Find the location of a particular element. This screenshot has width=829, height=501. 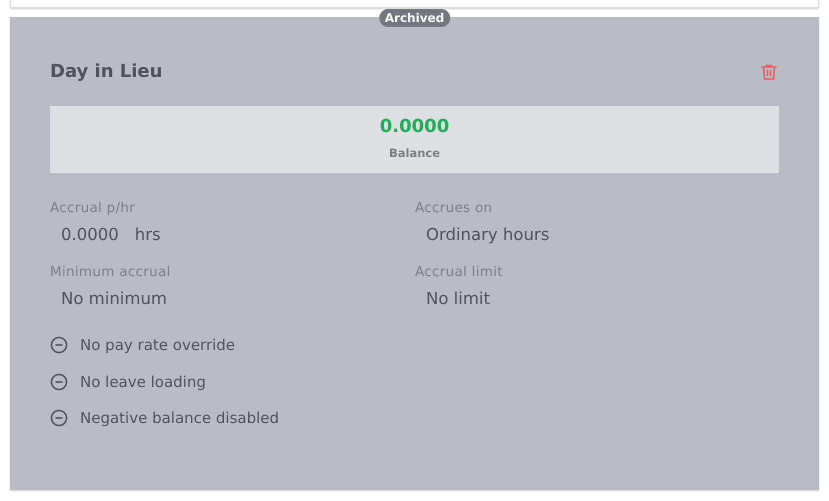

field-label: Accrual limit is located at coordinates (459, 272).